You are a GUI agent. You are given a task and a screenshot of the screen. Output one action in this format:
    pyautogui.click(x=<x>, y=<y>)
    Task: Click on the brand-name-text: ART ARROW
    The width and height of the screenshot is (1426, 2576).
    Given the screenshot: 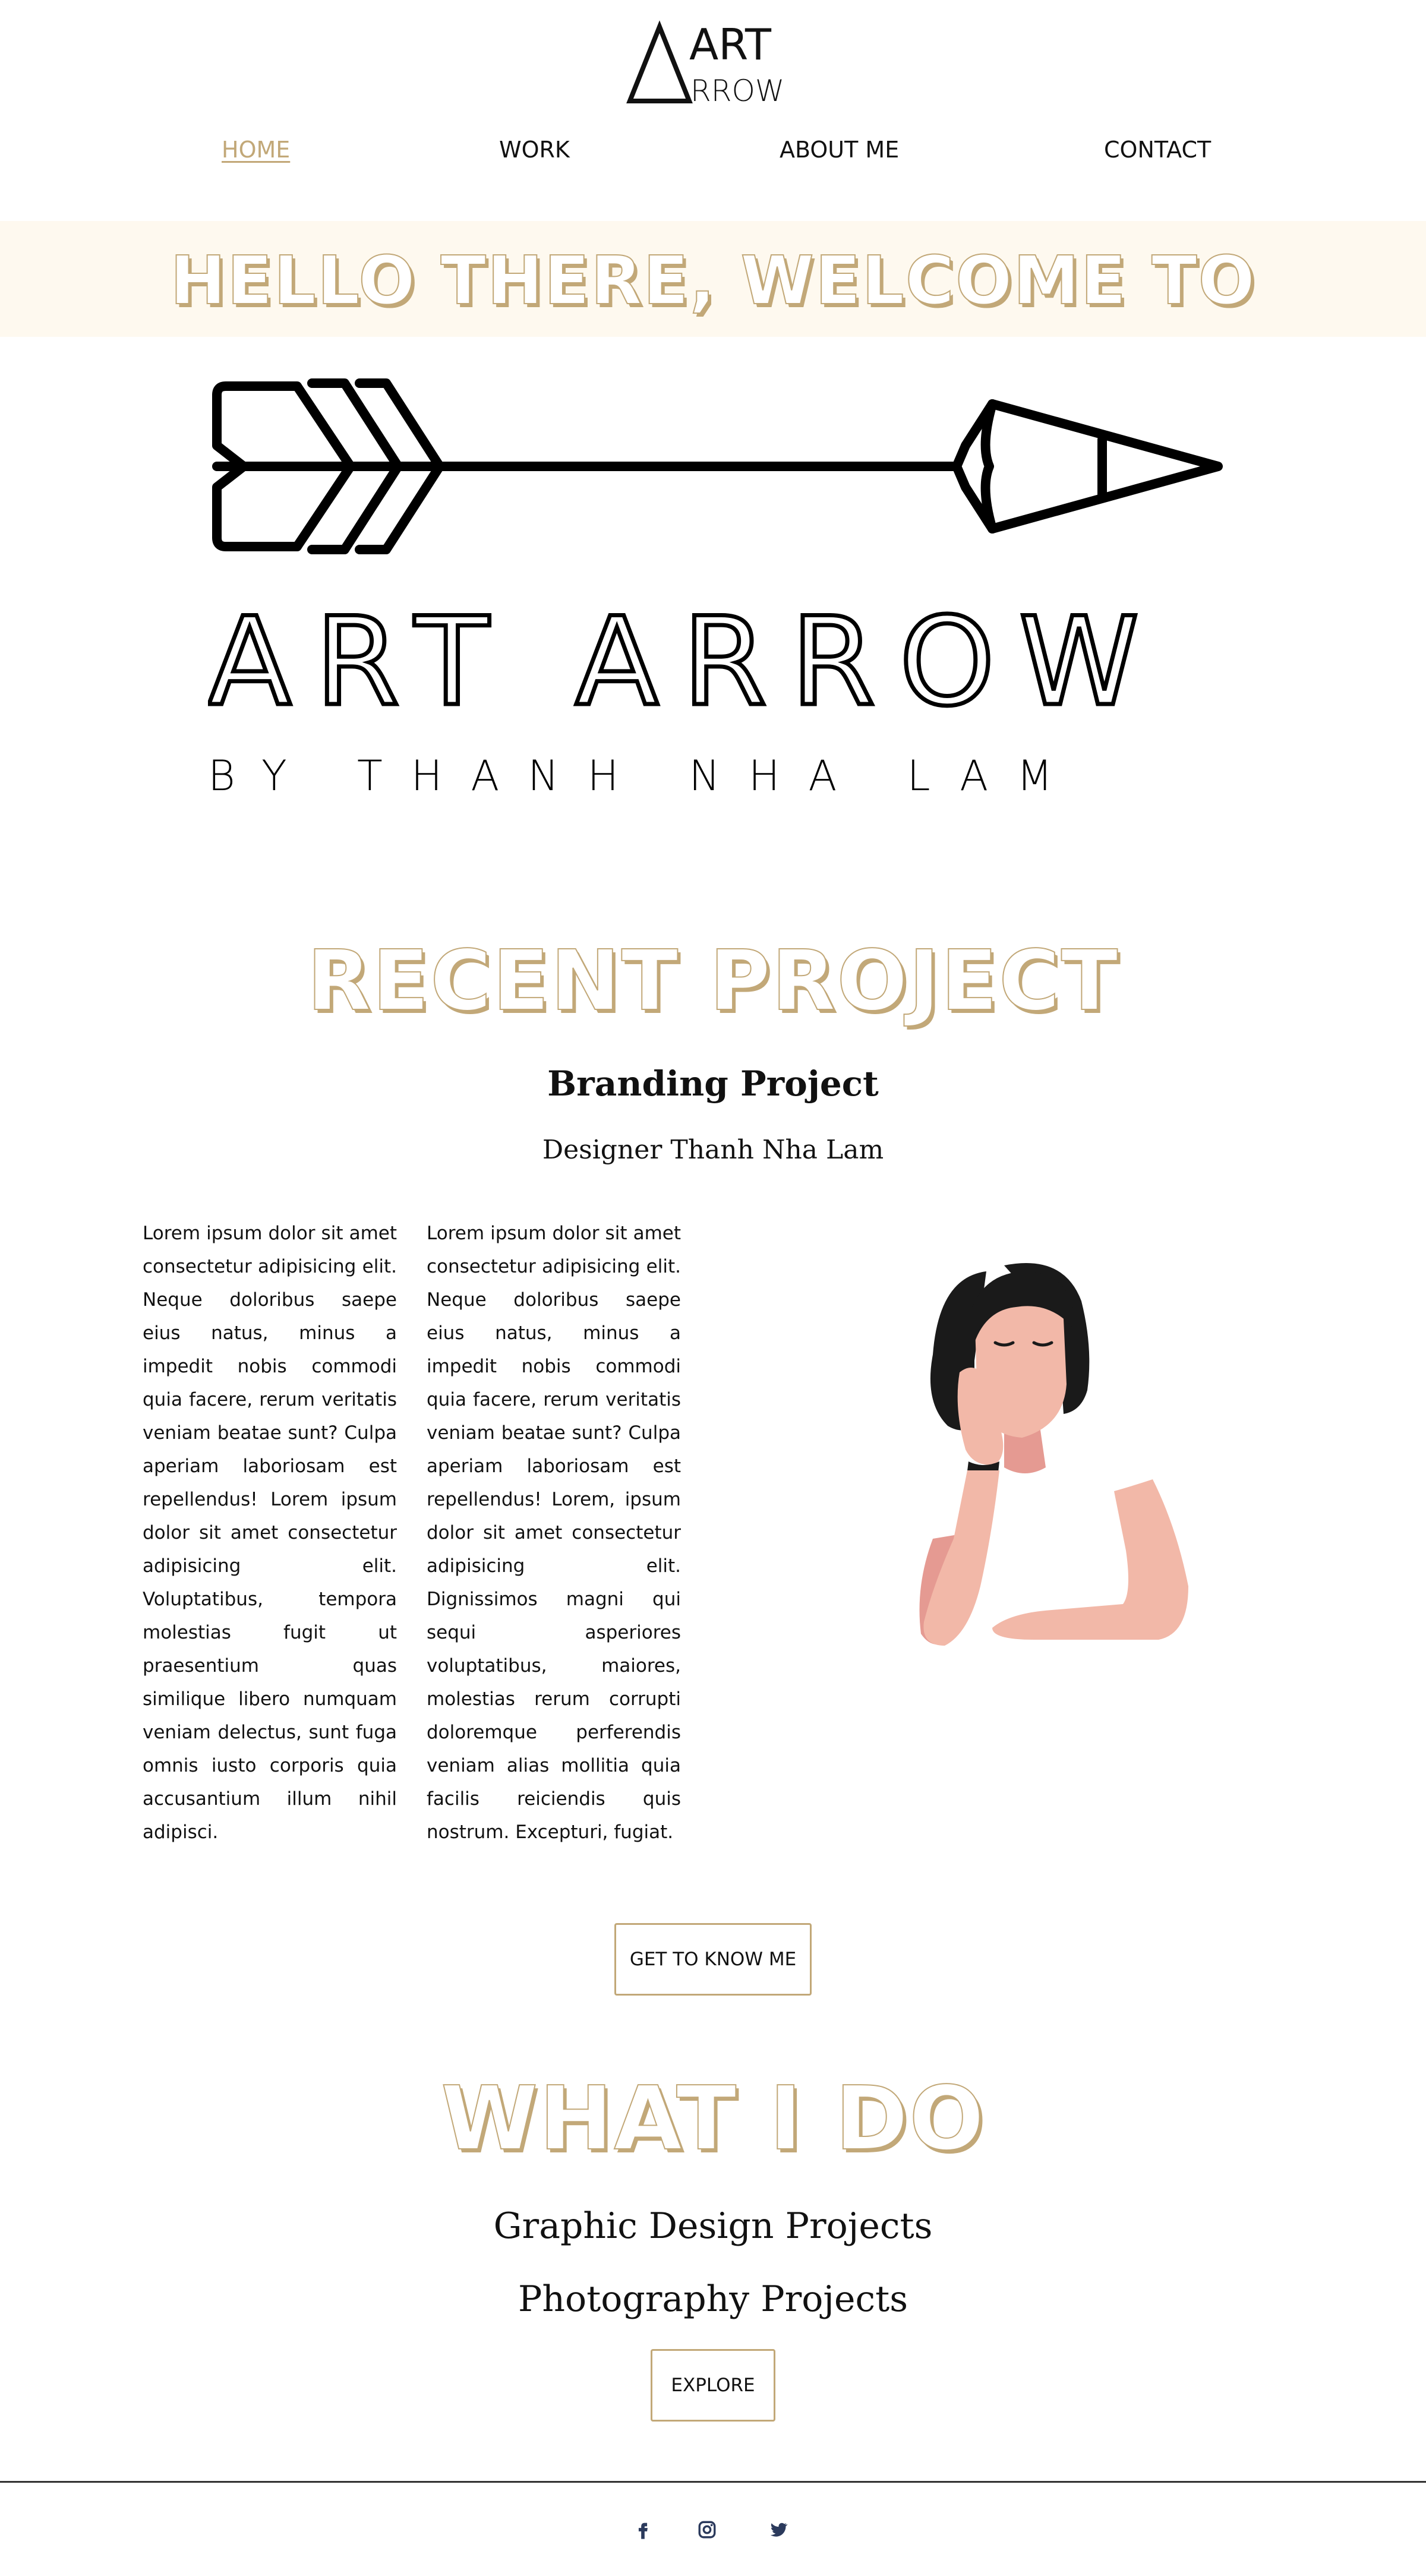 What is the action you would take?
    pyautogui.click(x=685, y=662)
    